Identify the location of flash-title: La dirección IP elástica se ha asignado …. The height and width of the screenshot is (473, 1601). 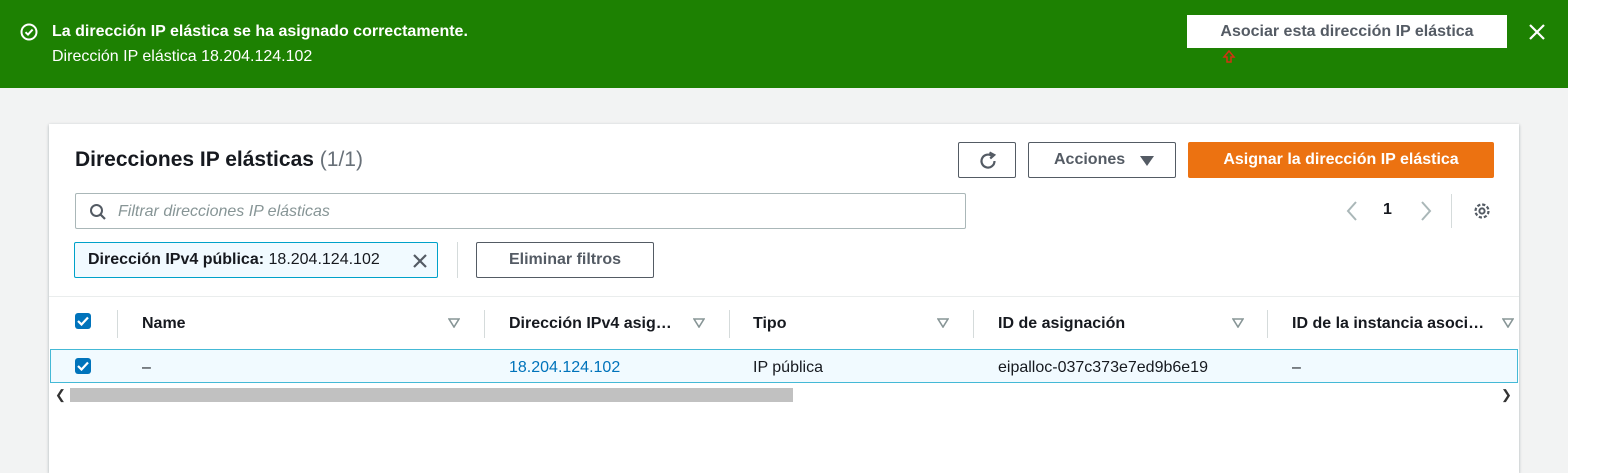
(260, 31).